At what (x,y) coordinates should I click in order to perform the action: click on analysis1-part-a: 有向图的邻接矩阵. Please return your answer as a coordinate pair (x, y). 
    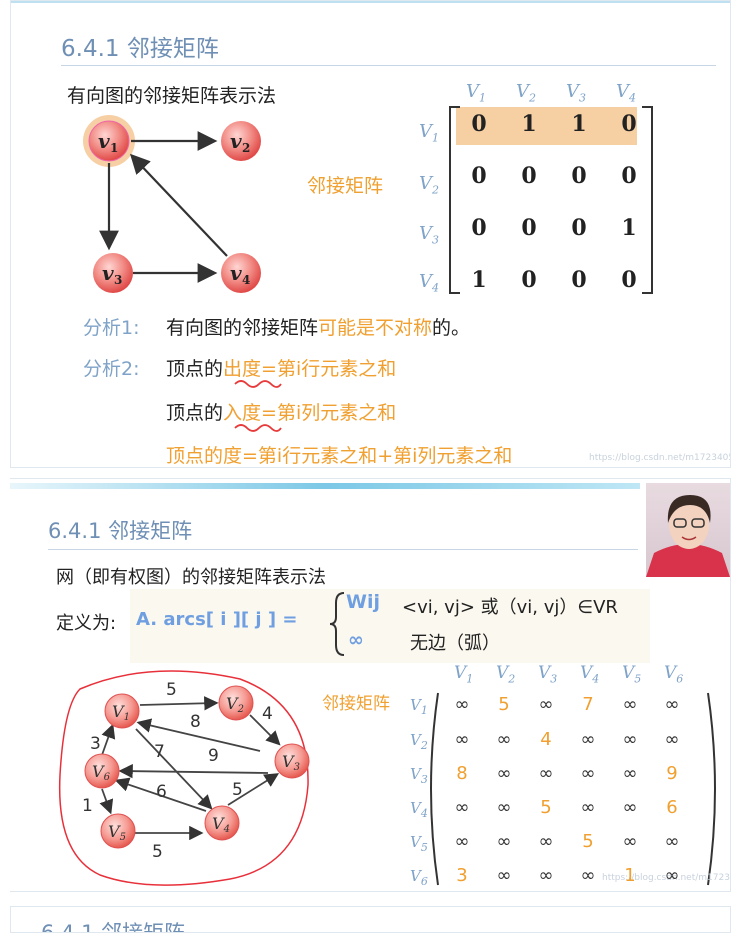
    Looking at the image, I should click on (242, 328).